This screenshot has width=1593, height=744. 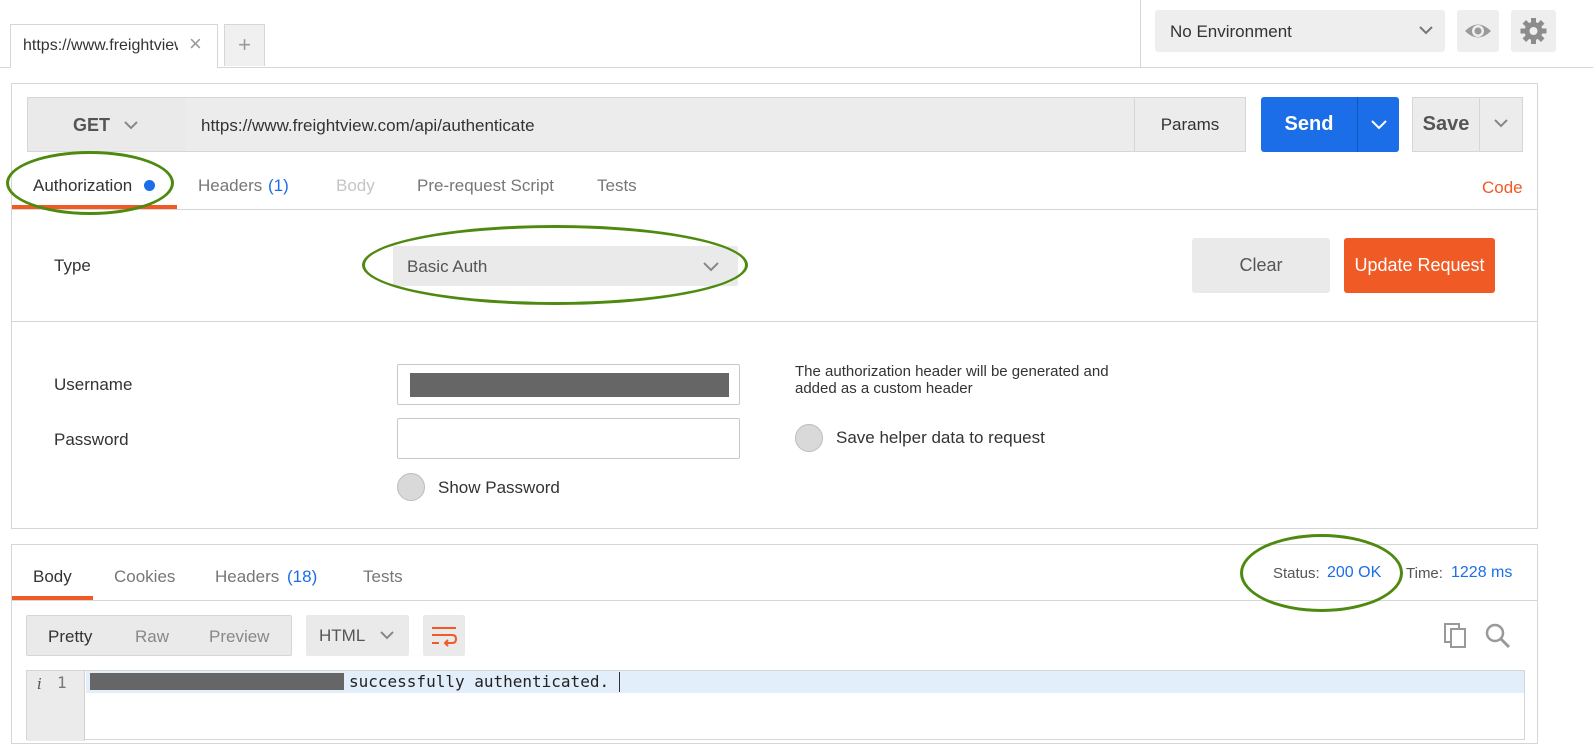 What do you see at coordinates (619, 682) in the screenshot?
I see `text-cursor` at bounding box center [619, 682].